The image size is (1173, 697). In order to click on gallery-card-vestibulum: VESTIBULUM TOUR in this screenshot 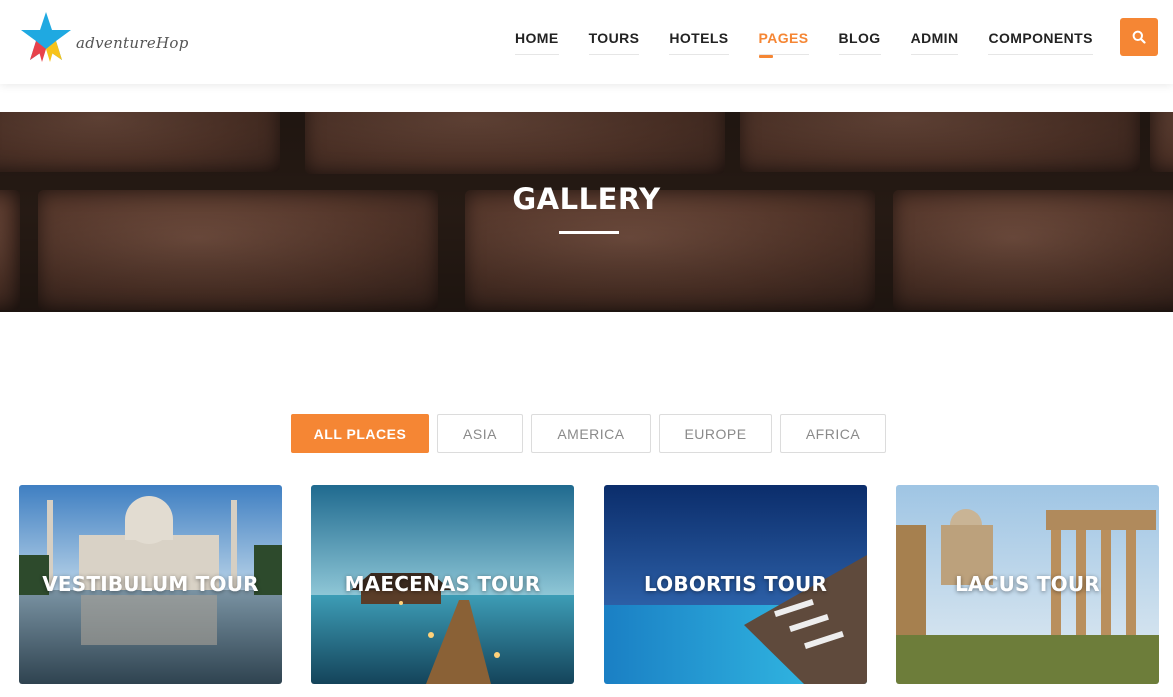, I will do `click(150, 584)`.